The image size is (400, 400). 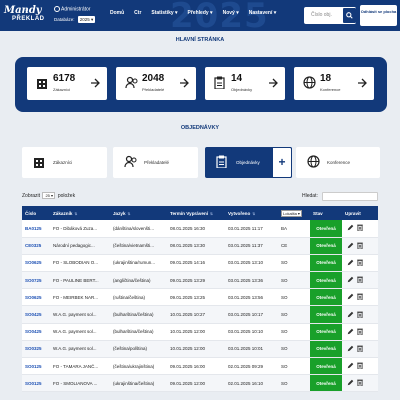 What do you see at coordinates (349, 15) in the screenshot?
I see `search-button` at bounding box center [349, 15].